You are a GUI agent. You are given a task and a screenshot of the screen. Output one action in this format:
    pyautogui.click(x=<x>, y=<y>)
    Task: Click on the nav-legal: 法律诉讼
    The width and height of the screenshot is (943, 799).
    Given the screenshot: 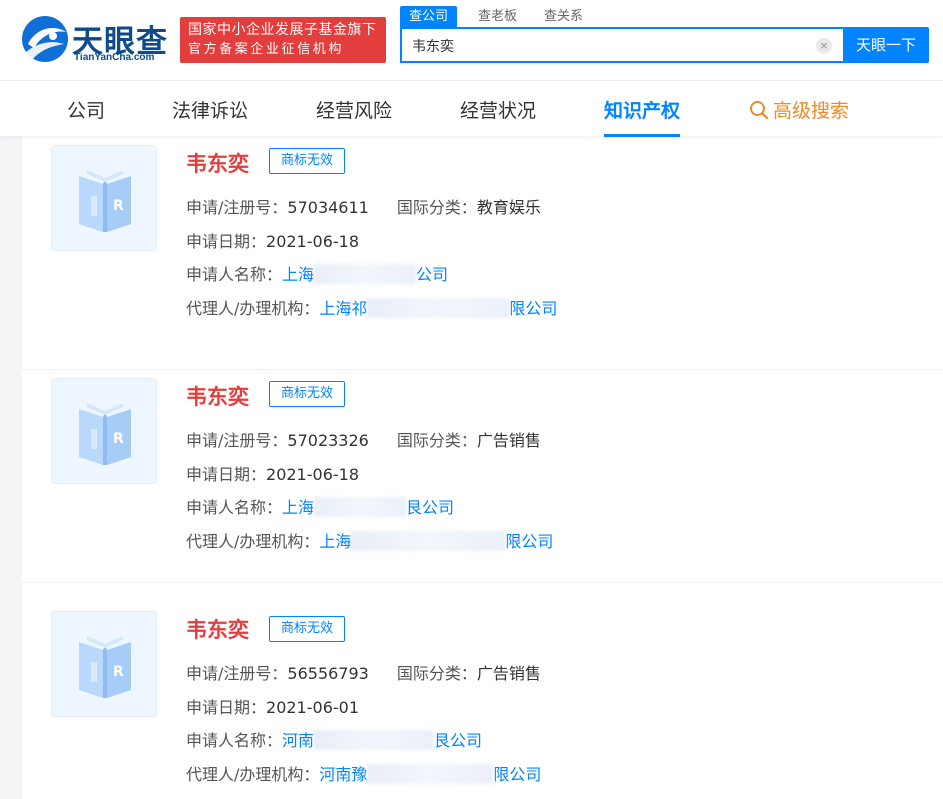 What is the action you would take?
    pyautogui.click(x=210, y=109)
    